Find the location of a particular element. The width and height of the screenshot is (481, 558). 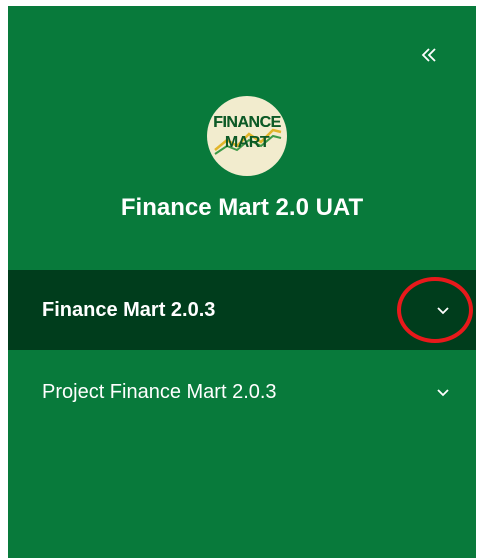

logo-text-line2: MART is located at coordinates (247, 142).